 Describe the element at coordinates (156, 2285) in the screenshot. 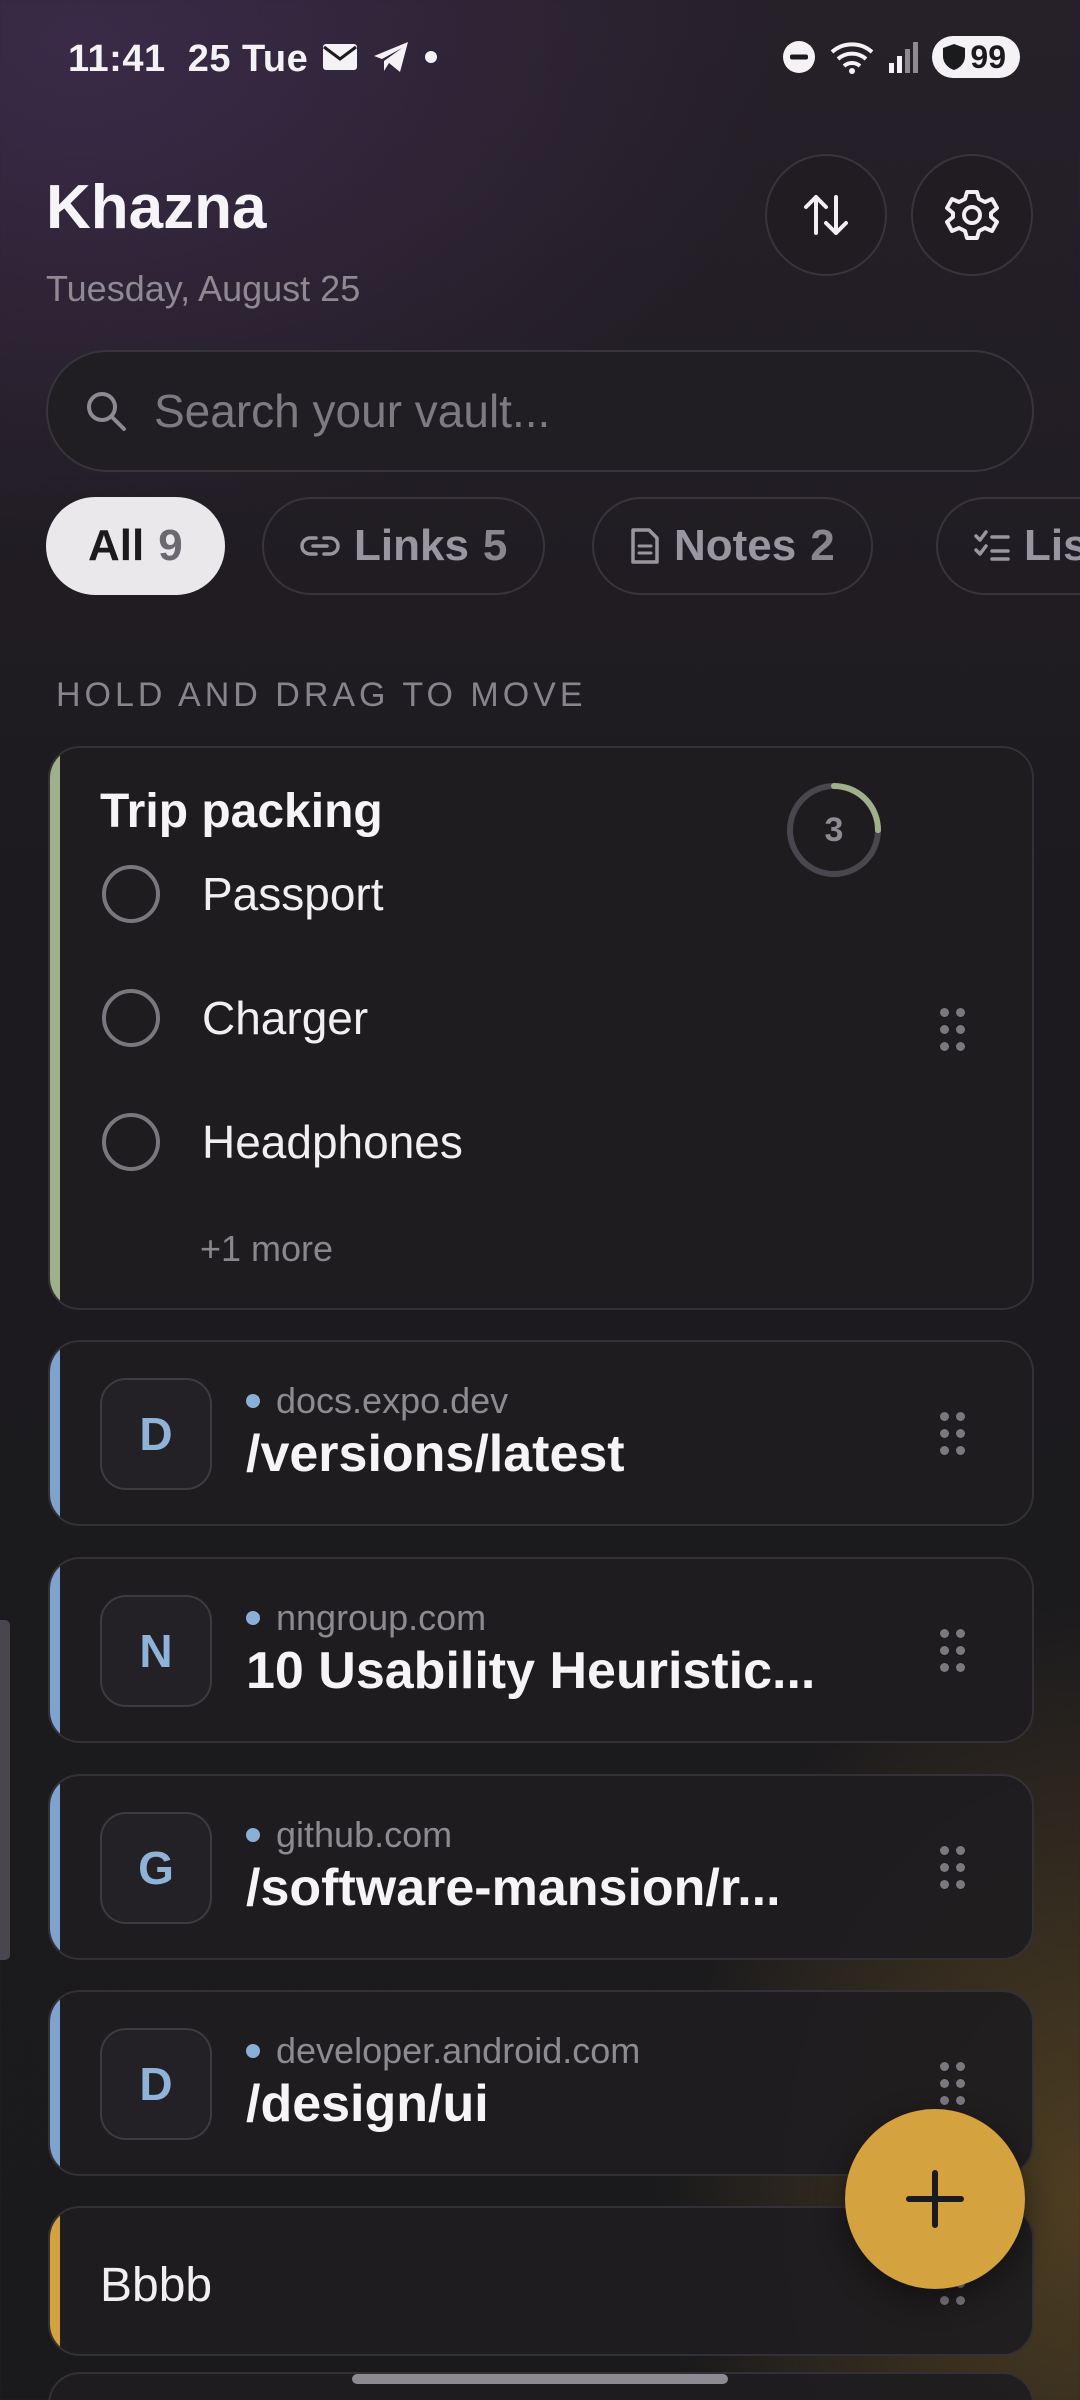

I see `note-title: Bbbb` at that location.